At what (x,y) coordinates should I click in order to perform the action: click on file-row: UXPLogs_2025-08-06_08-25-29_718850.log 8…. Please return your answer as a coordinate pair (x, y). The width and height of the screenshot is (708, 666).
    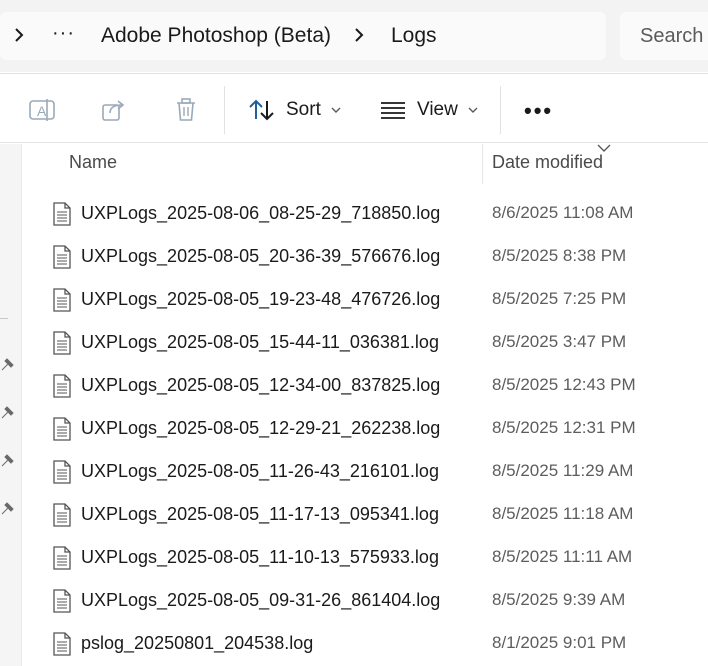
    Looking at the image, I should click on (365, 213).